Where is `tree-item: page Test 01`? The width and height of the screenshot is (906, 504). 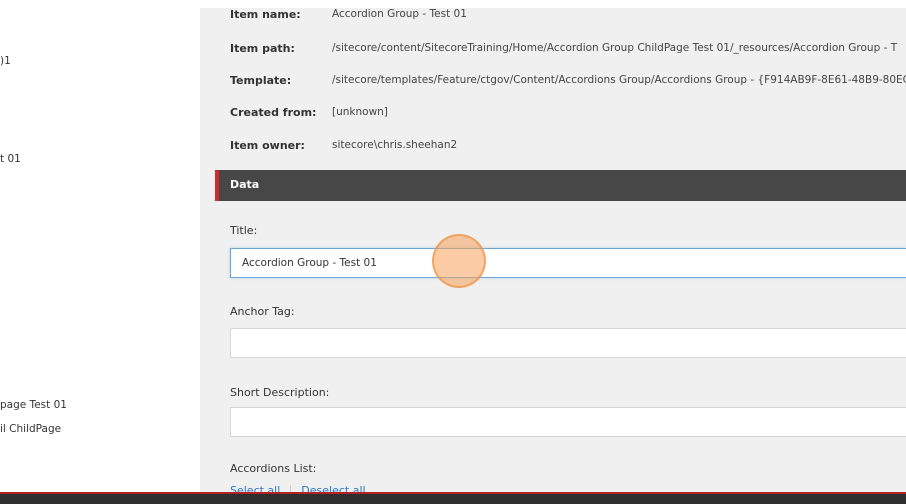 tree-item: page Test 01 is located at coordinates (33, 405).